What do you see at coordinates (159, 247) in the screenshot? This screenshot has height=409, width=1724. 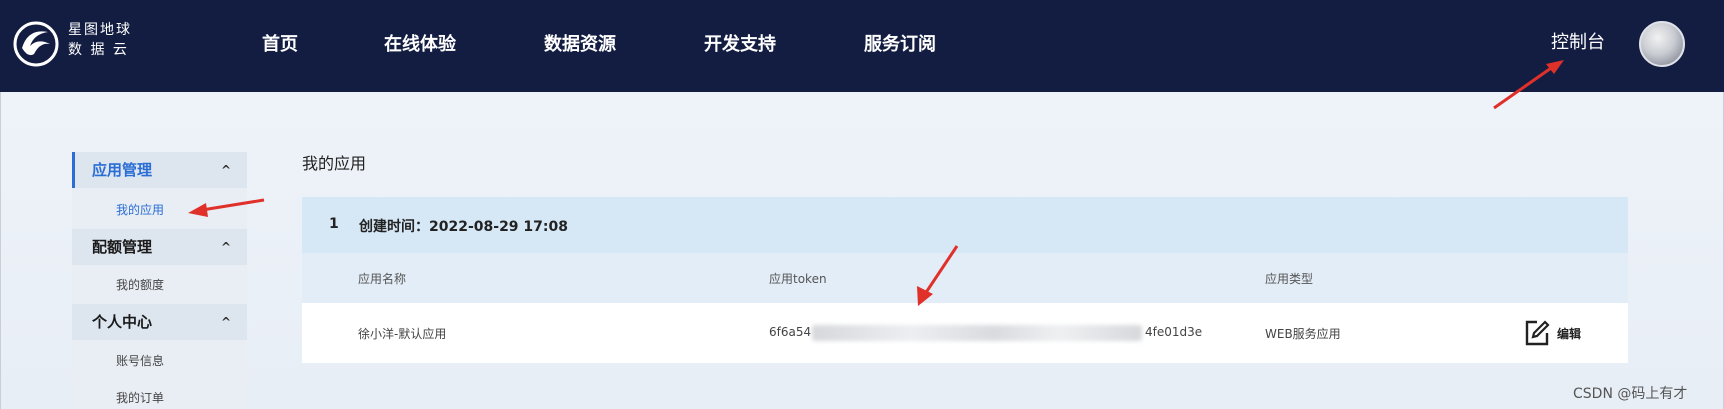 I see `sidebar-group-quota-management: 配额管理 ^` at bounding box center [159, 247].